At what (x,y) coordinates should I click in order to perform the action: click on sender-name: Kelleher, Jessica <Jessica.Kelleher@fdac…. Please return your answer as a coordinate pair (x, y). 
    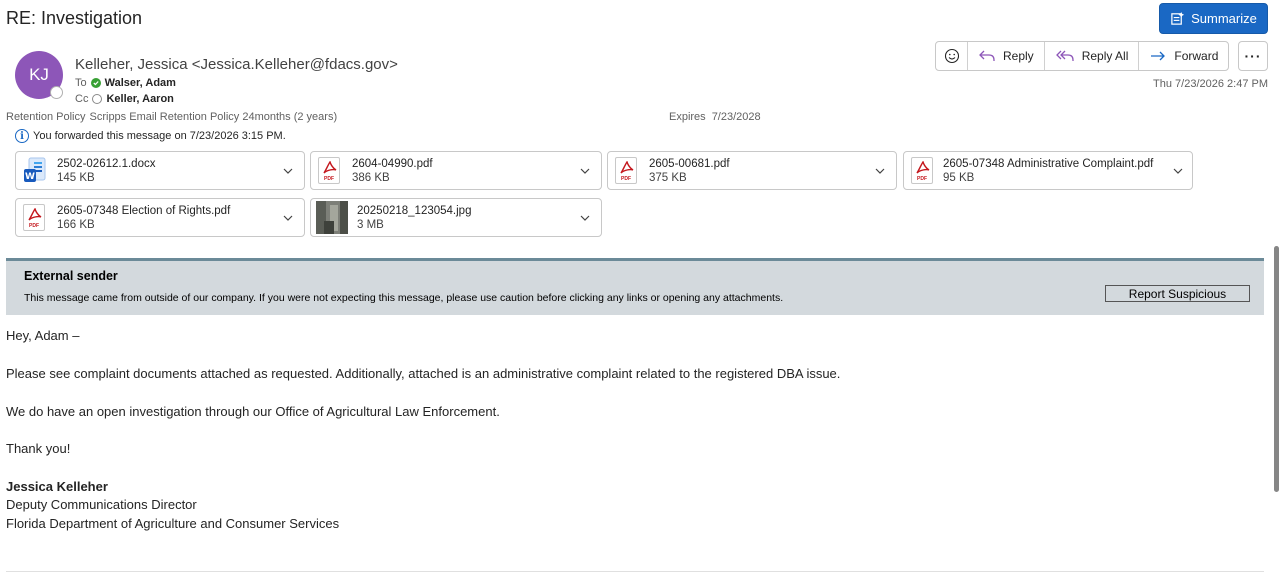
    Looking at the image, I should click on (236, 64).